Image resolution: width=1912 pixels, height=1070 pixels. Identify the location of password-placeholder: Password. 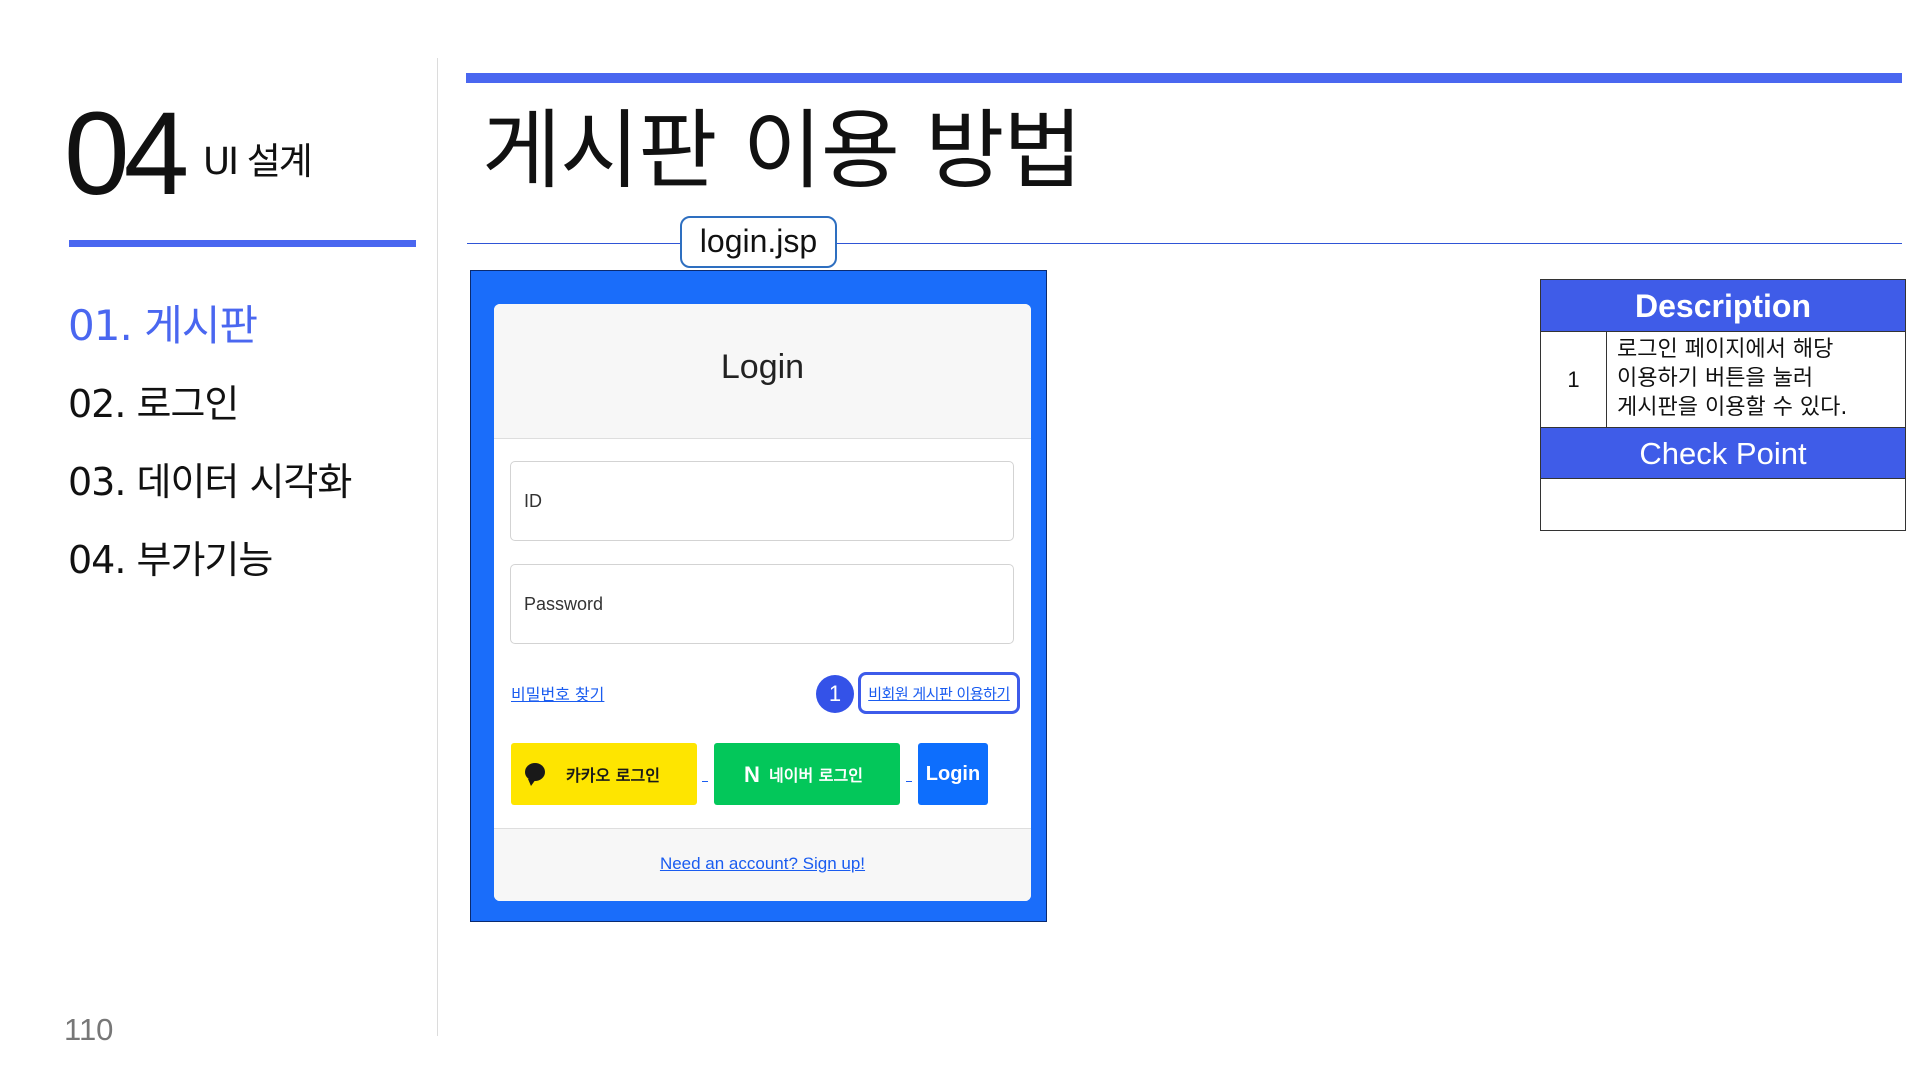
(564, 603).